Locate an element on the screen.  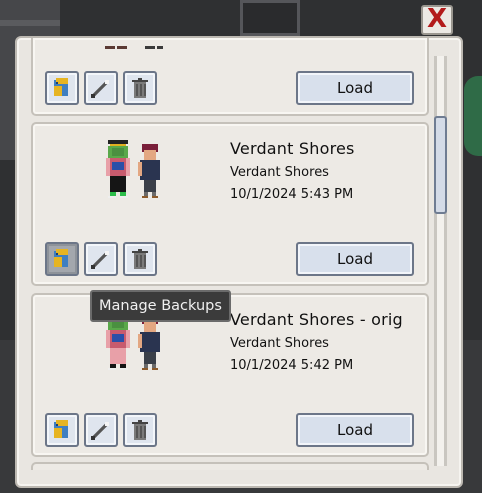
close-button: X is located at coordinates (437, 20).